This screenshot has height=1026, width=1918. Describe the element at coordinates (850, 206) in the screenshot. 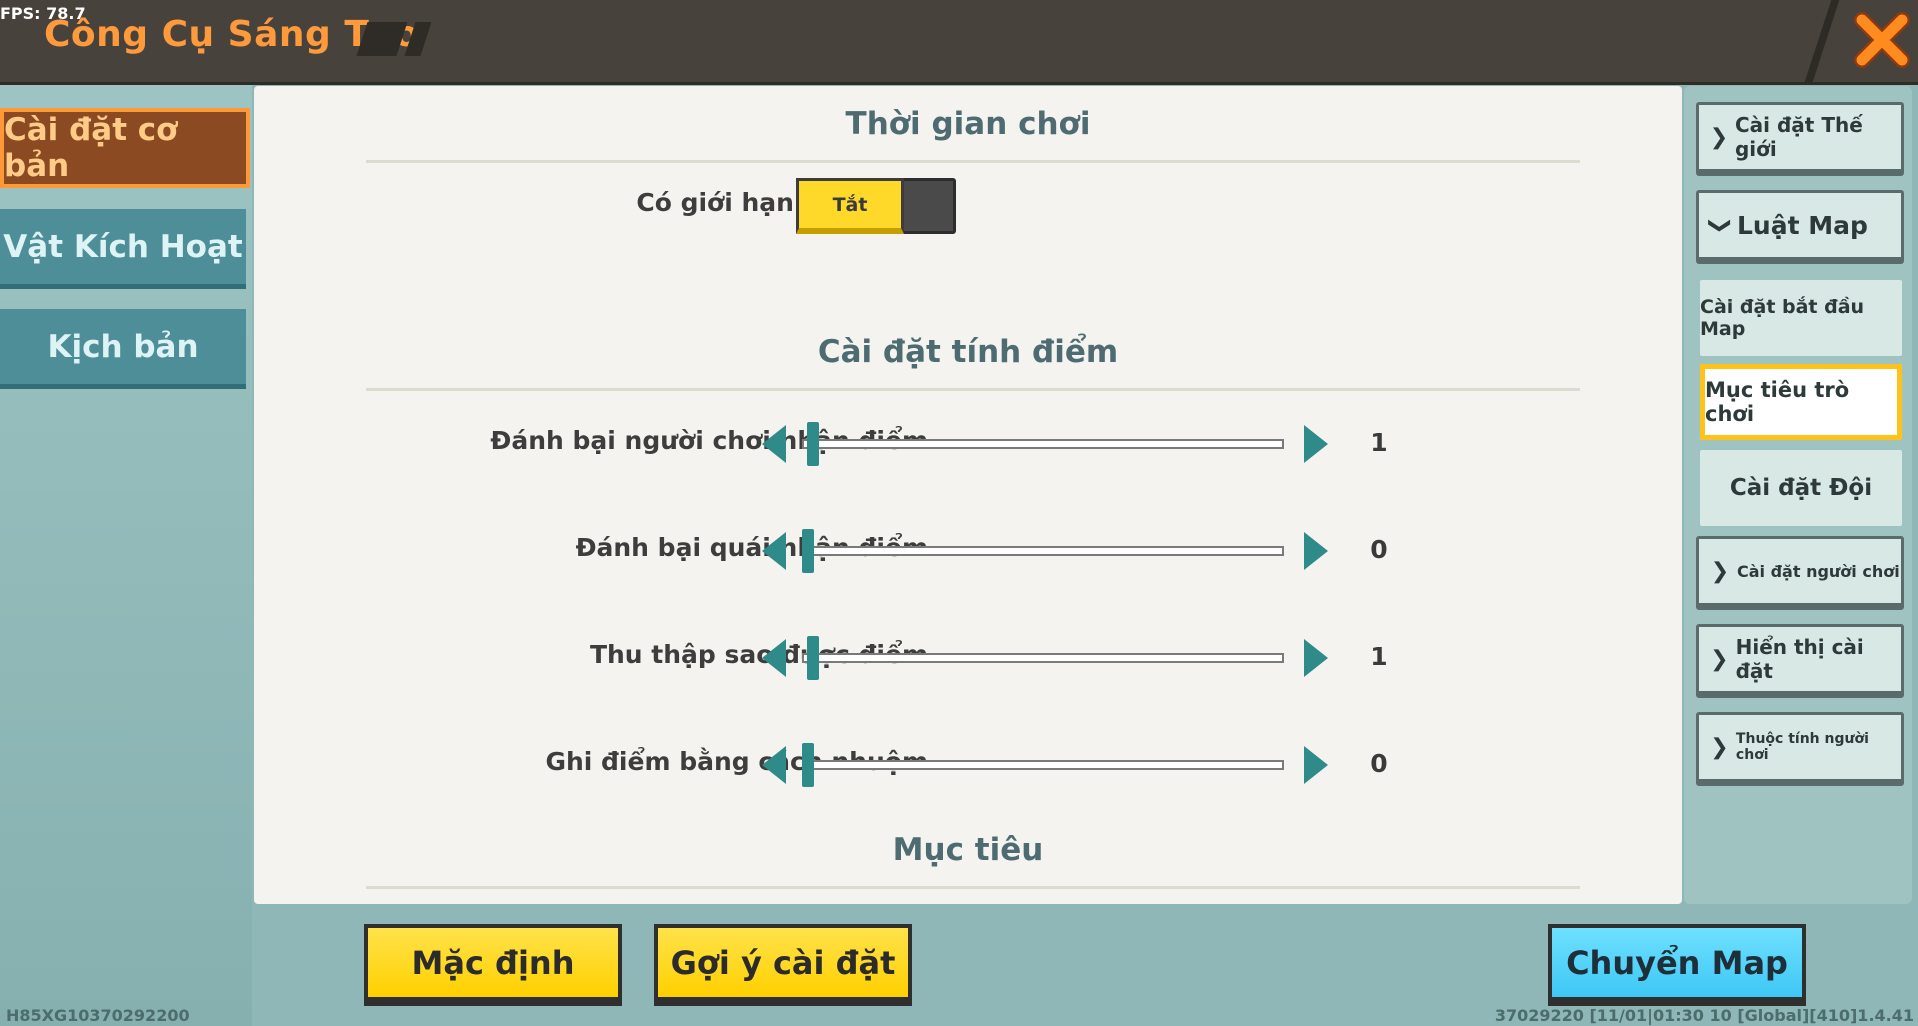

I see `toggle-knob: Tắt` at that location.